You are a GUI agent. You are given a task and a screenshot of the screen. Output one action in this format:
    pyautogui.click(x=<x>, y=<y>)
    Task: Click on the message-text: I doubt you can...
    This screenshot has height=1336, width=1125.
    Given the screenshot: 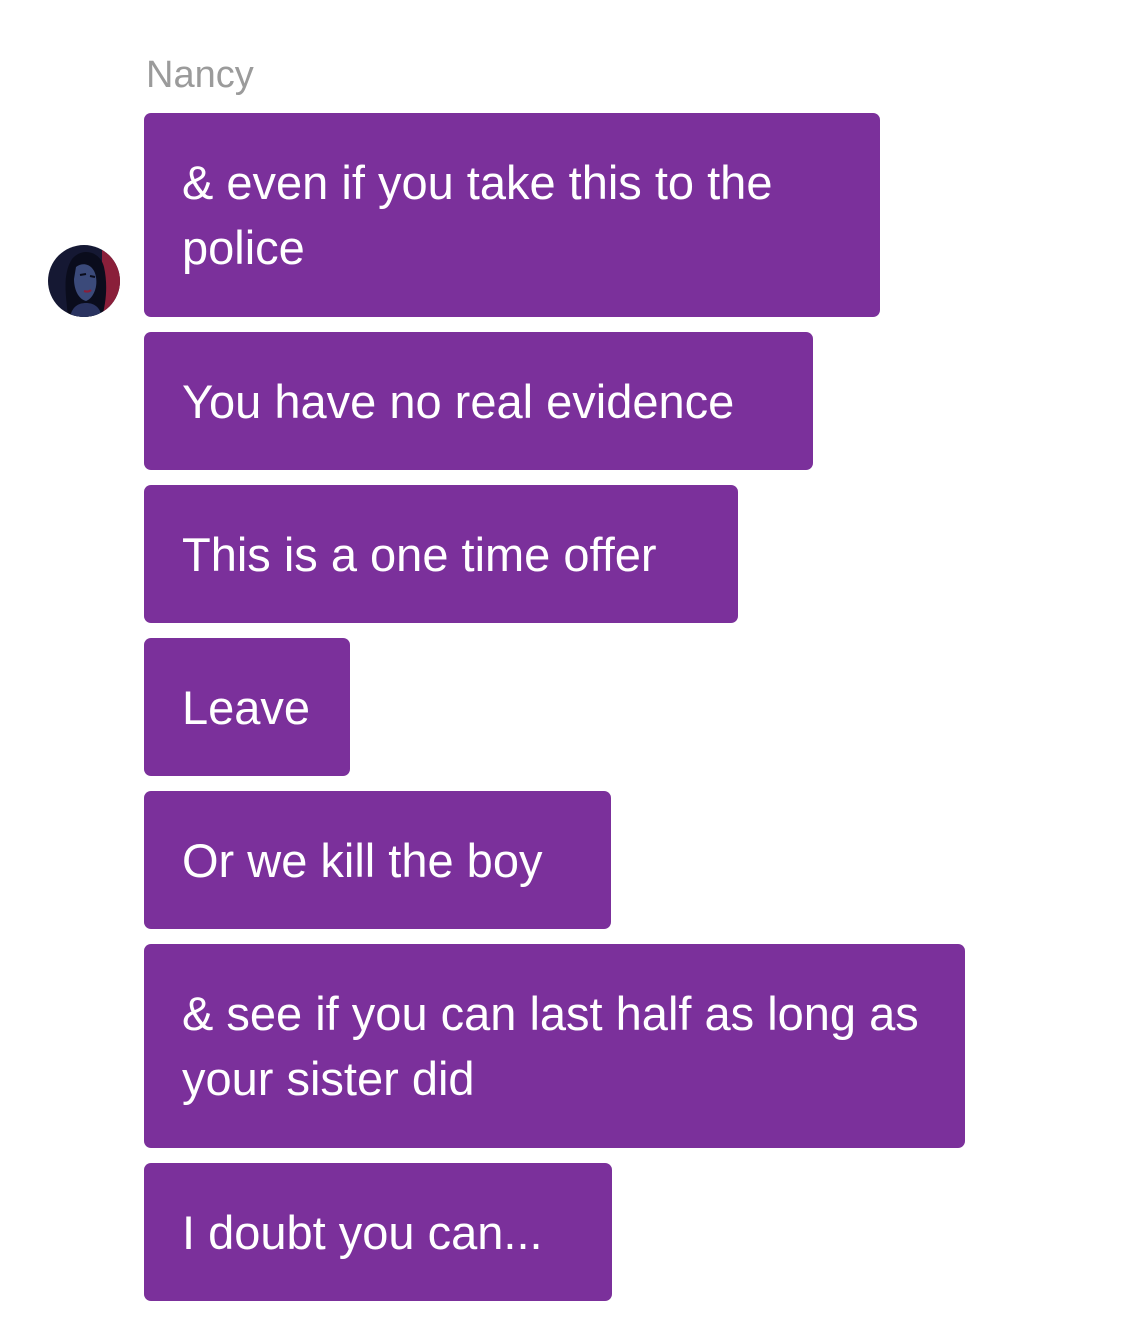 What is the action you would take?
    pyautogui.click(x=362, y=1232)
    